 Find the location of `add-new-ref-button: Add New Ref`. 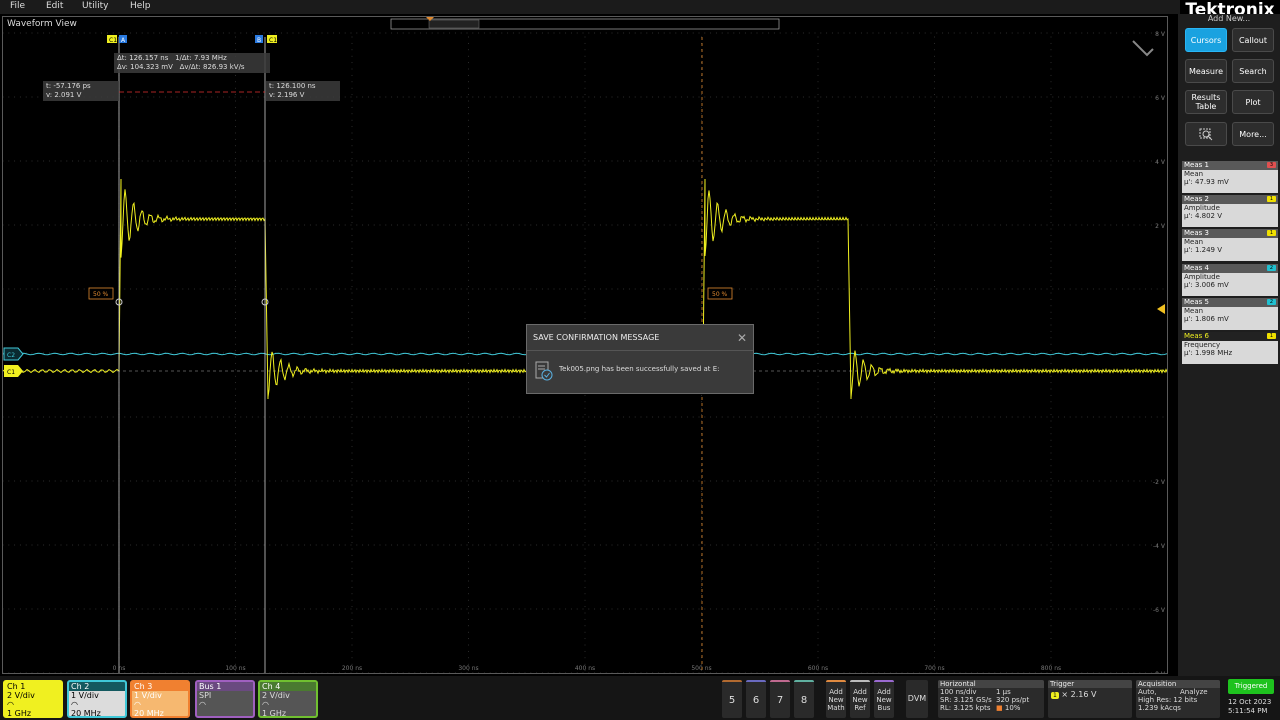

add-new-ref-button: Add New Ref is located at coordinates (860, 699).